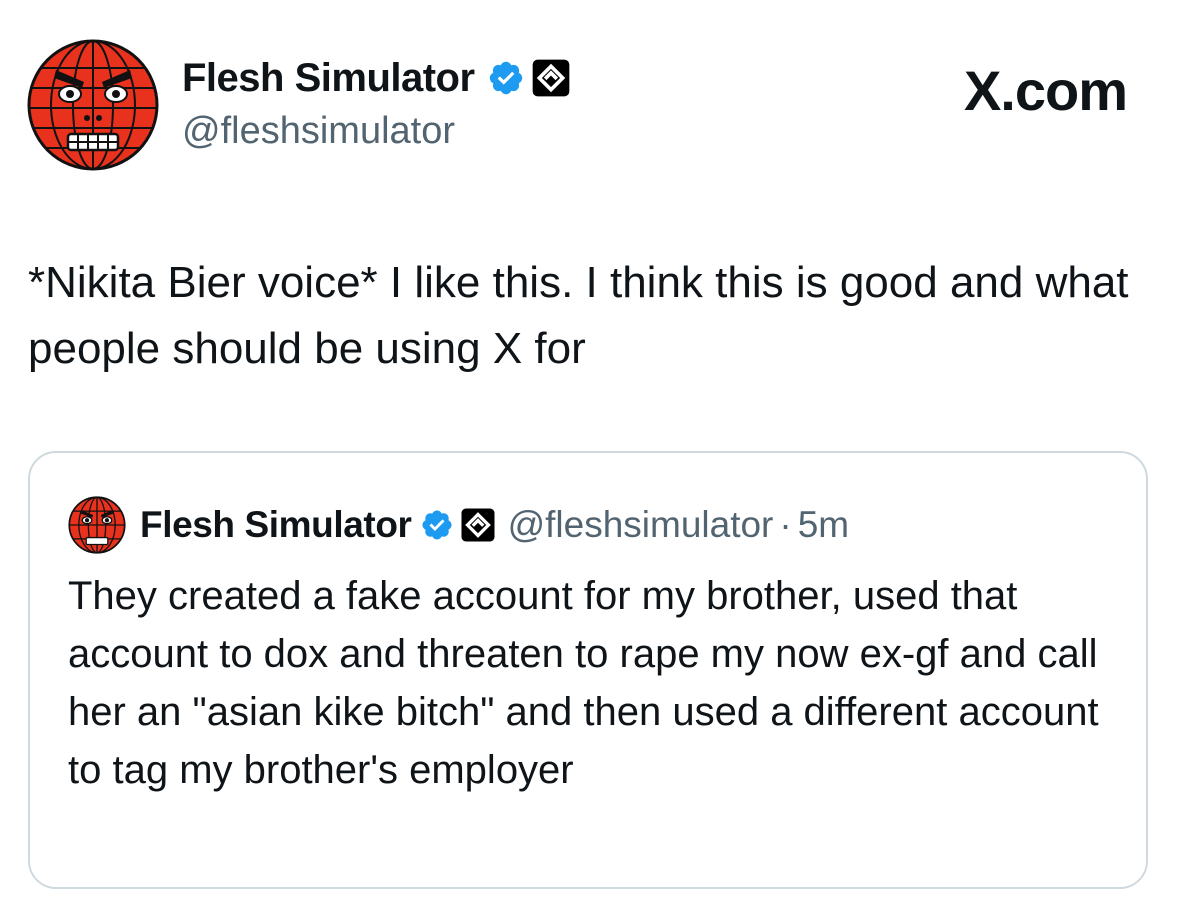 The height and width of the screenshot is (922, 1179). What do you see at coordinates (97, 525) in the screenshot?
I see `quoted-author-avatar-icon` at bounding box center [97, 525].